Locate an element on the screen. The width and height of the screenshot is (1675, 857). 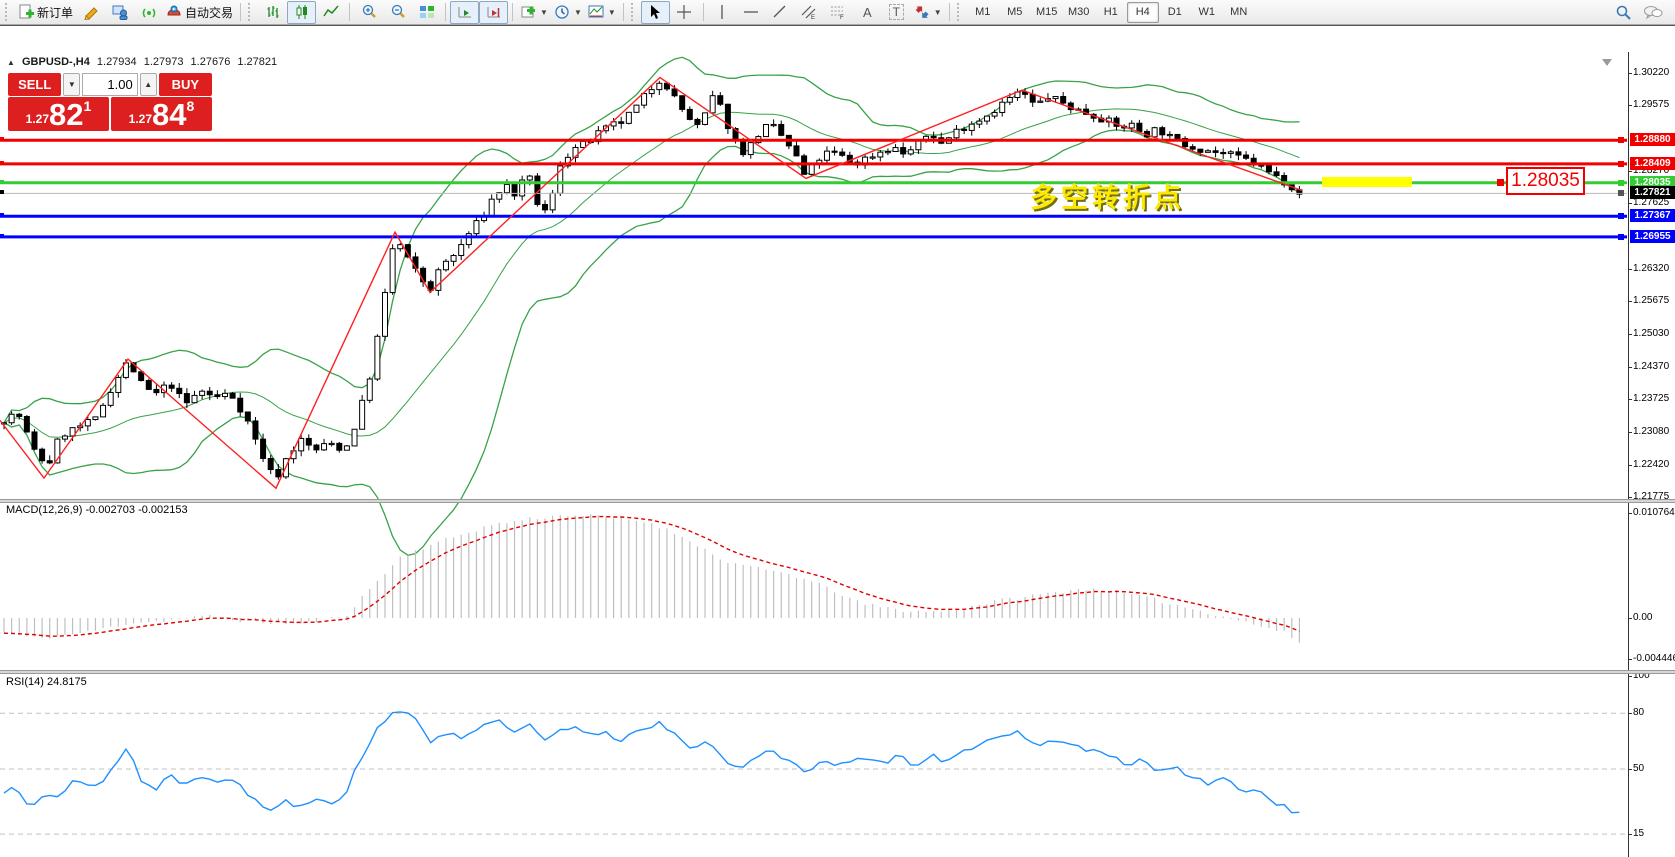
candlestick-mode-button is located at coordinates (302, 12).